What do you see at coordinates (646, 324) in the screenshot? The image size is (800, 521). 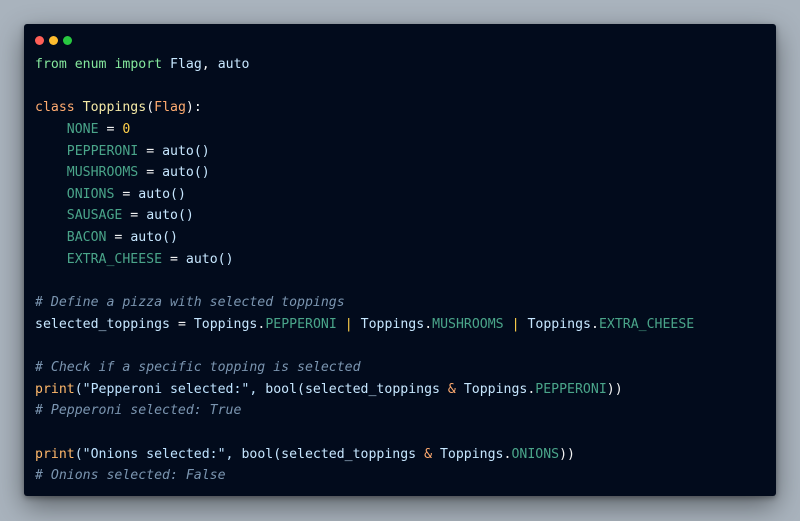 I see `attr-ref: EXTRA_CHEESE` at bounding box center [646, 324].